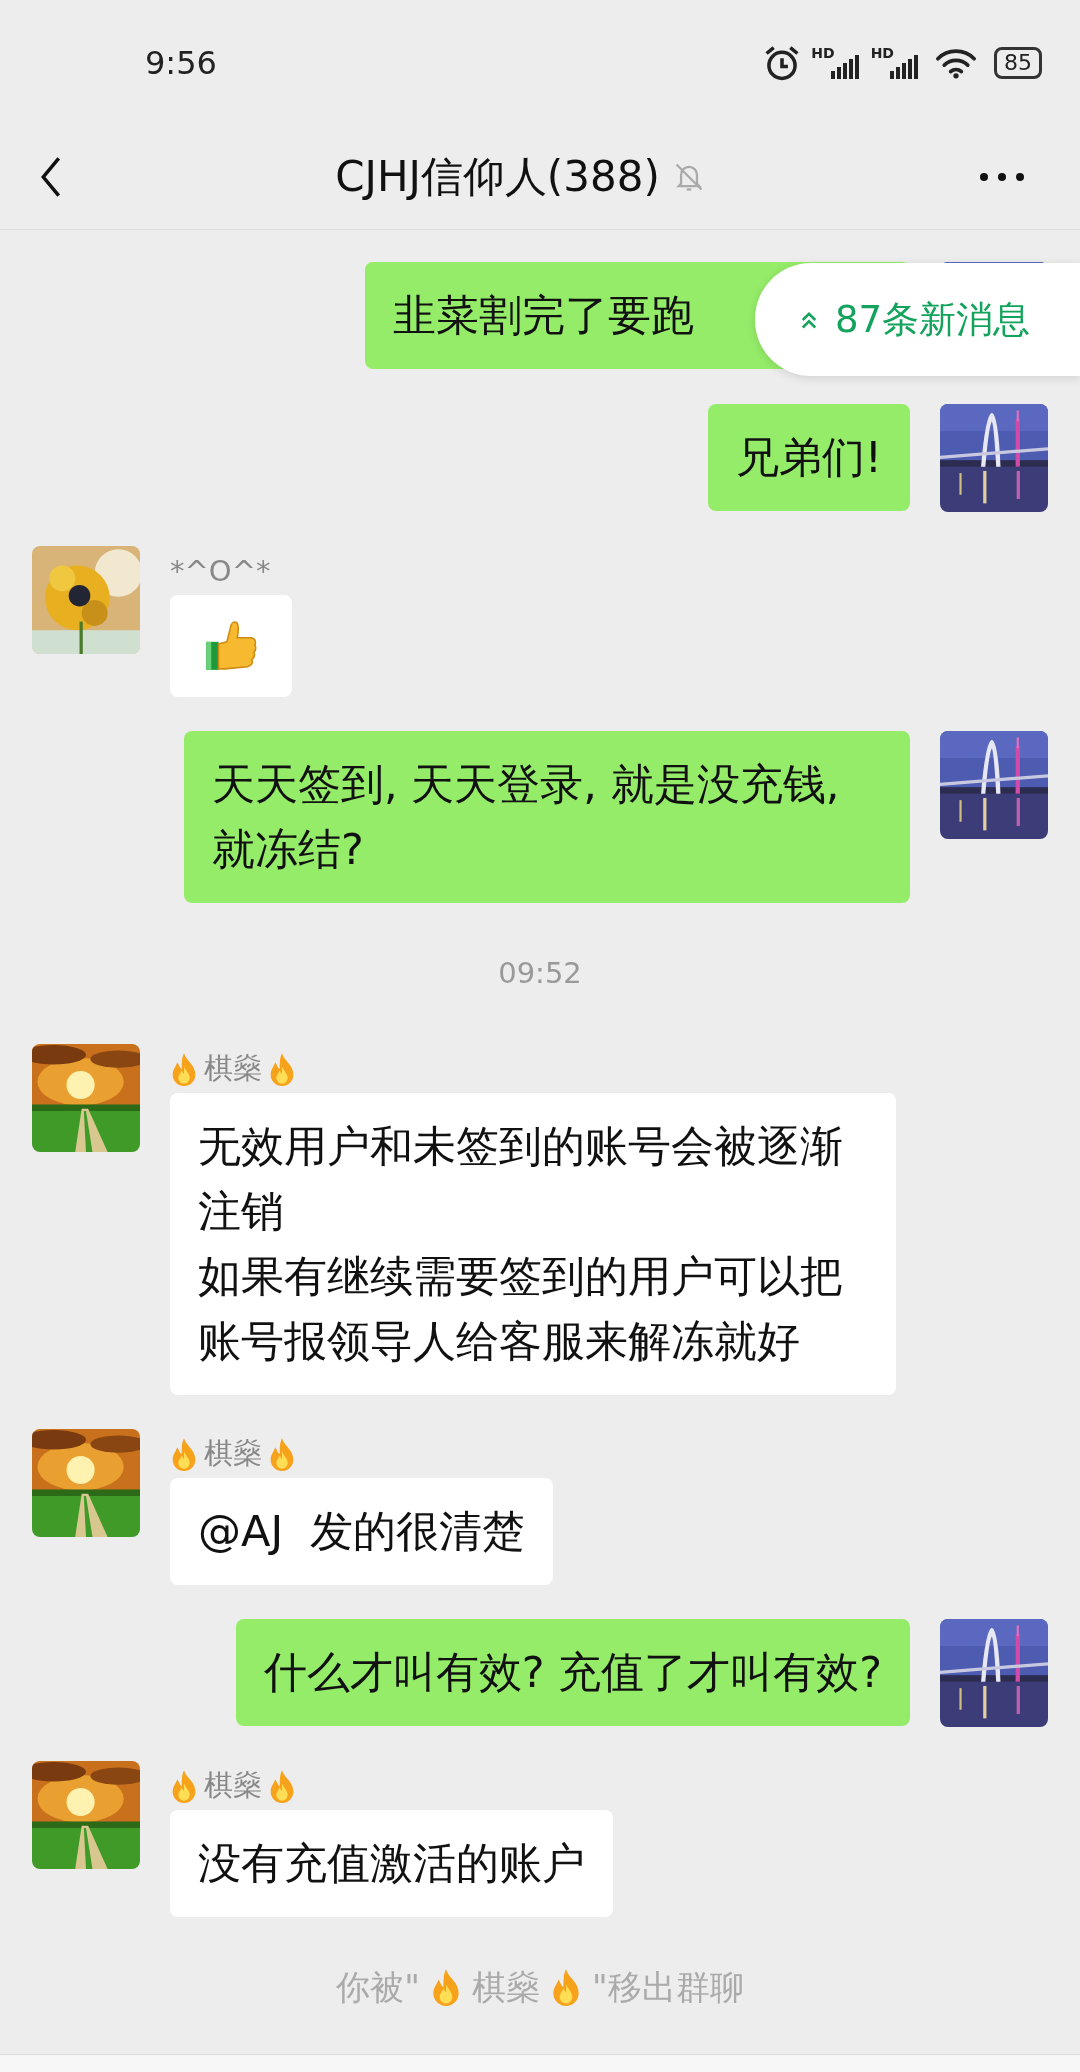 This screenshot has height=2072, width=1080. I want to click on message-text: 无效用户和未签到的账号会被逐渐注销, so click(521, 1179).